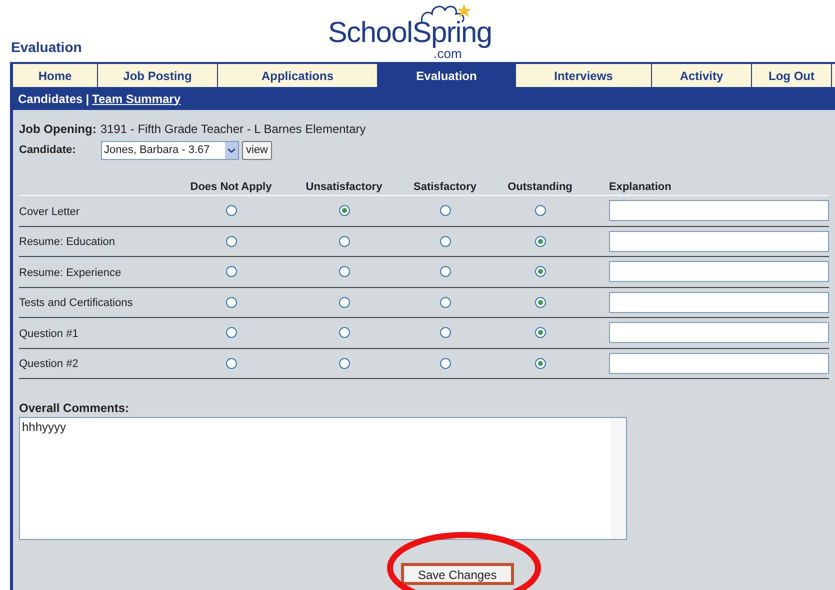 The width and height of the screenshot is (835, 590). Describe the element at coordinates (49, 212) in the screenshot. I see `criterion-label: Cover Letter` at that location.